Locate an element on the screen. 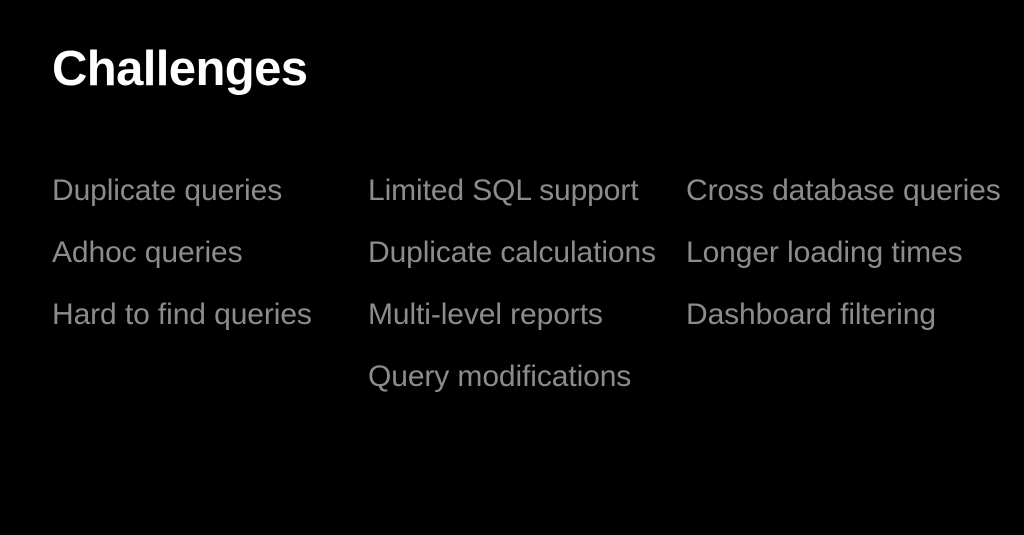  list-item: Query modifications is located at coordinates (500, 376).